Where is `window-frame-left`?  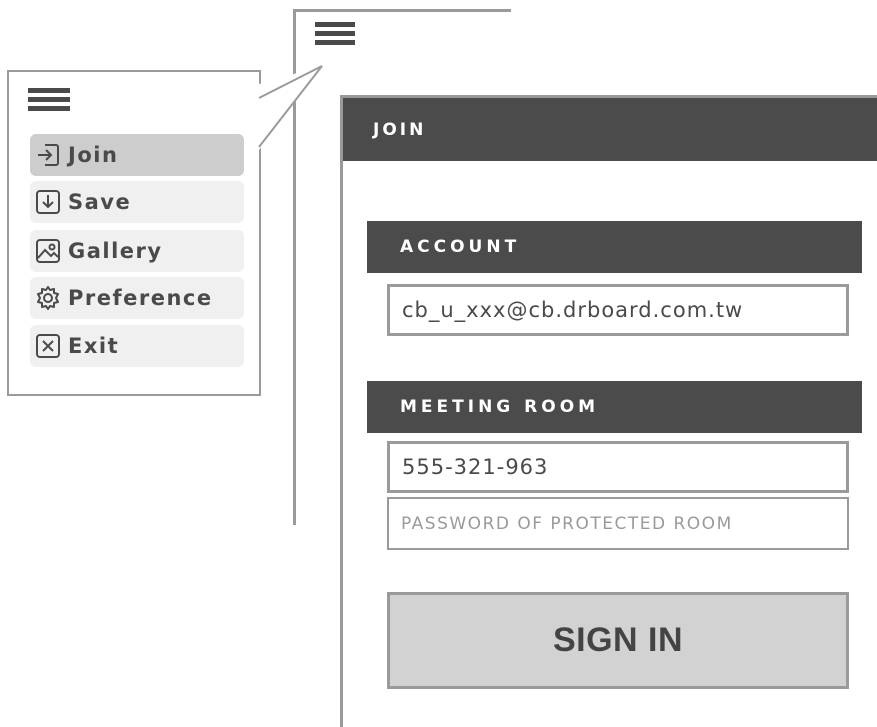
window-frame-left is located at coordinates (294, 267).